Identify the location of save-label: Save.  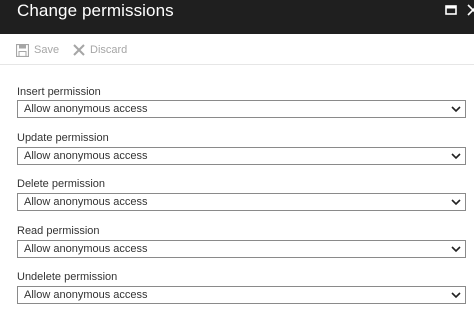
(47, 50).